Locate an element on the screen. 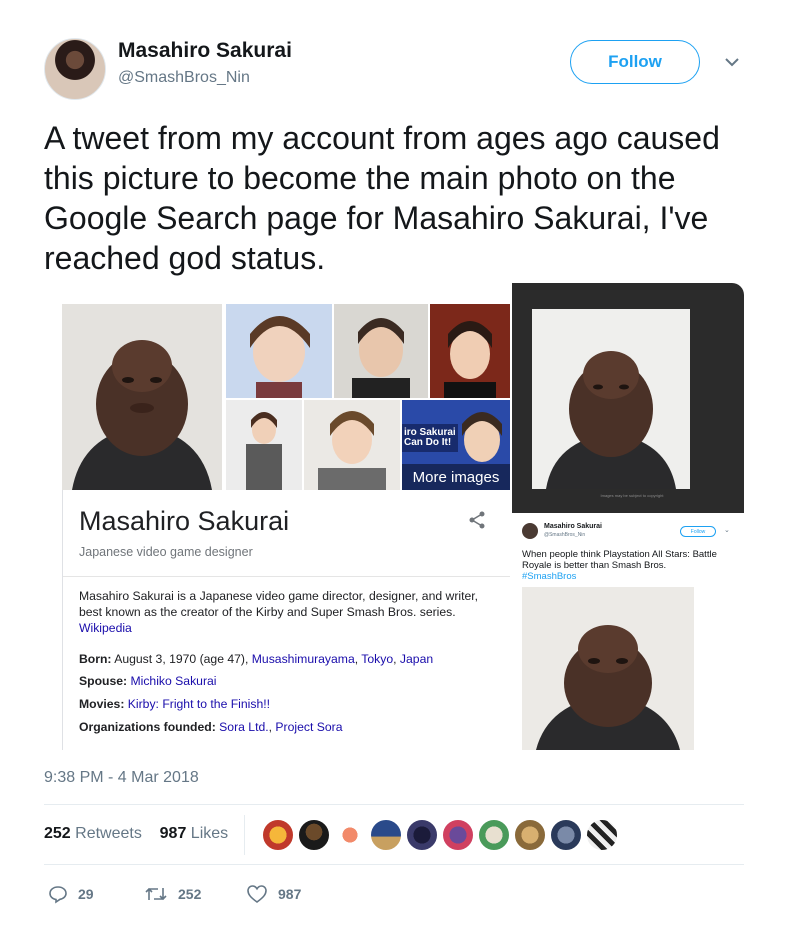 Image resolution: width=788 pixels, height=937 pixels. more-images-label: More images is located at coordinates (456, 477).